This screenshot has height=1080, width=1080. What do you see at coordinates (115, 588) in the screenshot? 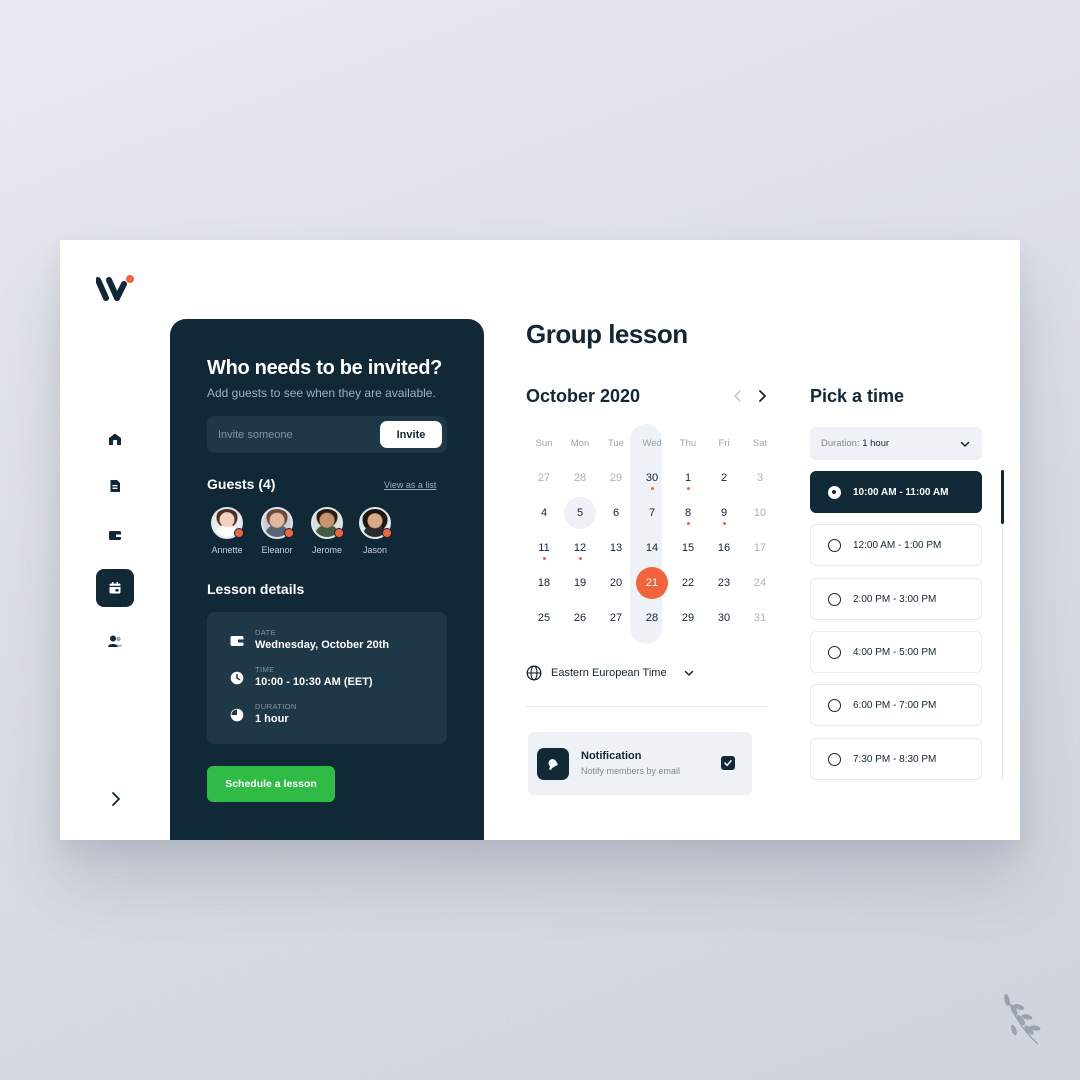
I see `sidebar-item-calendar` at bounding box center [115, 588].